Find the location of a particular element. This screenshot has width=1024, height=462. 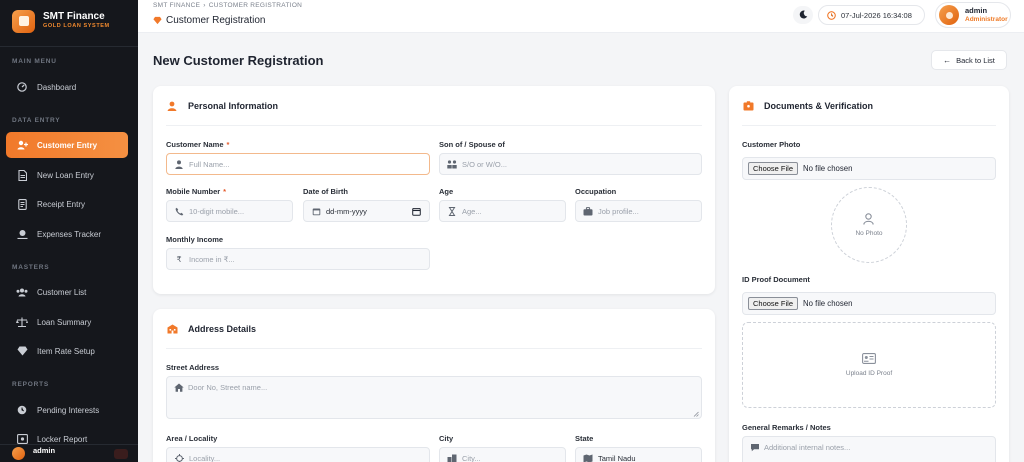

remarks-label: General Remarks / Notes is located at coordinates (786, 427).